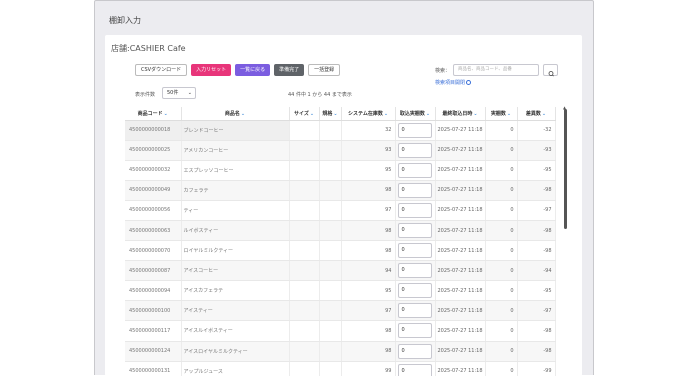  Describe the element at coordinates (145, 95) in the screenshot. I see `per-page-label: 表示件数` at that location.